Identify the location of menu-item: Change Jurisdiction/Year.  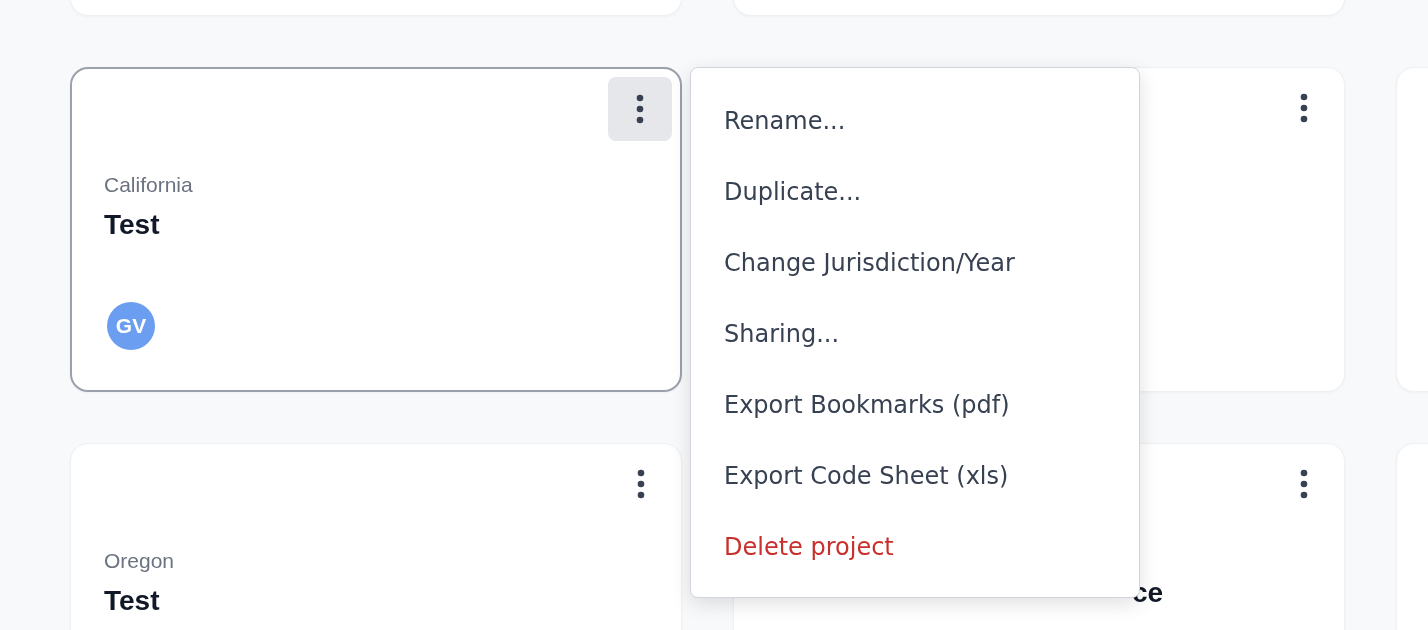
(915, 263).